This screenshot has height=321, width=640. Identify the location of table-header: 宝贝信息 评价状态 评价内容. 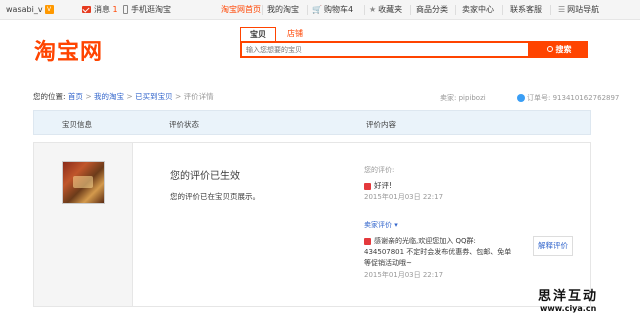
(312, 122).